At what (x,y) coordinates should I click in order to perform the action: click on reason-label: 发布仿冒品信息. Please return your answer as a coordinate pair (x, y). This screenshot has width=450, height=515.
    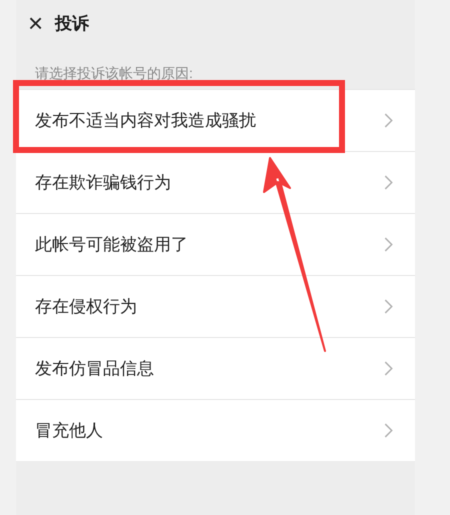
    Looking at the image, I should click on (94, 369).